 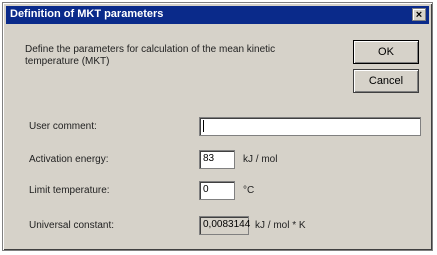 What do you see at coordinates (224, 225) in the screenshot?
I see `universal-constant-field: 0,0083144` at bounding box center [224, 225].